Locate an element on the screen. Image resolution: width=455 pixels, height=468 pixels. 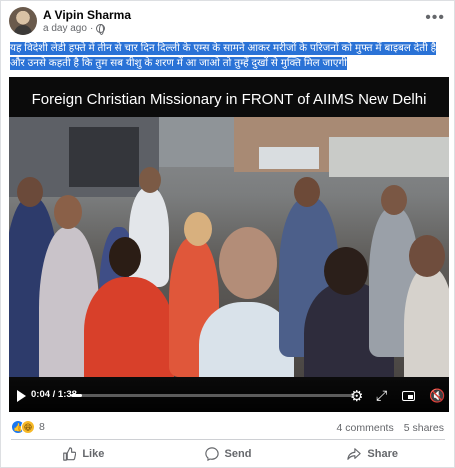
like-button: Like is located at coordinates (83, 454).